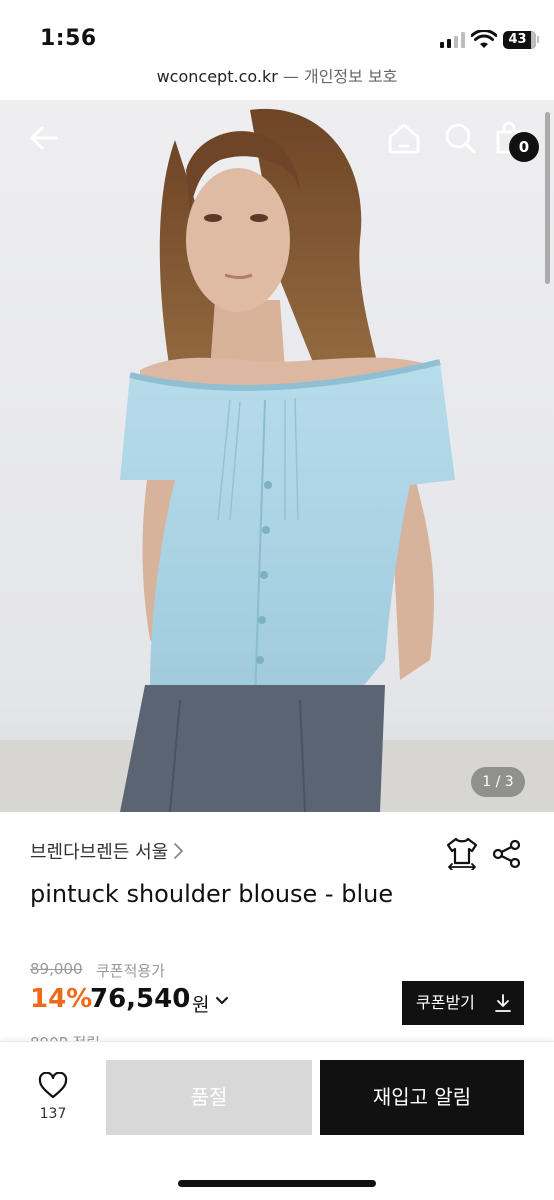 The image size is (554, 1200). Describe the element at coordinates (178, 851) in the screenshot. I see `chevron-right-icon` at that location.